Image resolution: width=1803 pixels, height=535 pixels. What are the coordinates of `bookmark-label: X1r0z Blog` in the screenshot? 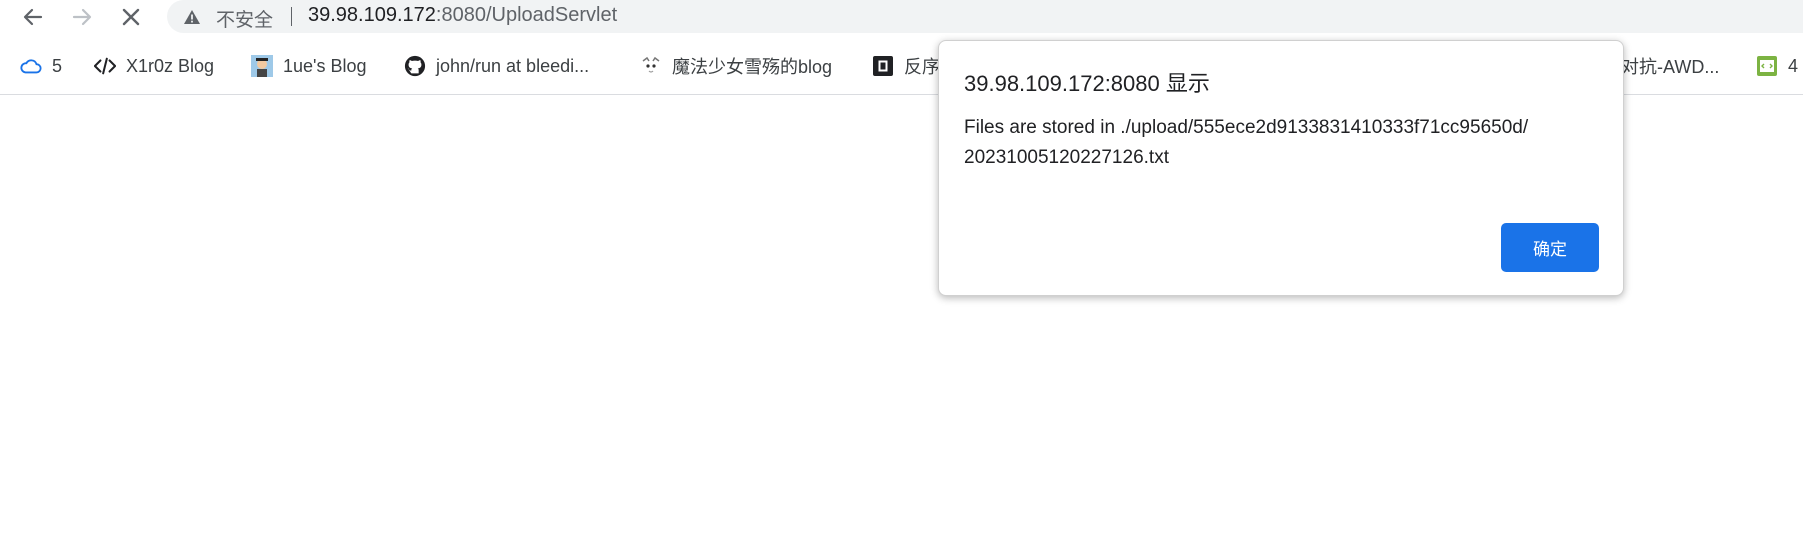 It's located at (170, 65).